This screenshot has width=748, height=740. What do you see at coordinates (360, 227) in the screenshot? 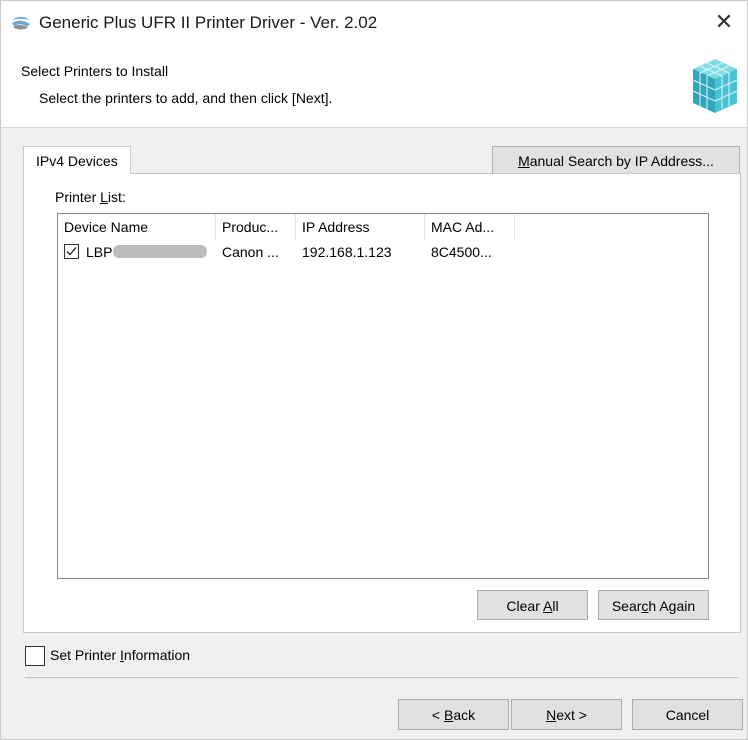
I see `column-header-ip-address: IP Address` at bounding box center [360, 227].